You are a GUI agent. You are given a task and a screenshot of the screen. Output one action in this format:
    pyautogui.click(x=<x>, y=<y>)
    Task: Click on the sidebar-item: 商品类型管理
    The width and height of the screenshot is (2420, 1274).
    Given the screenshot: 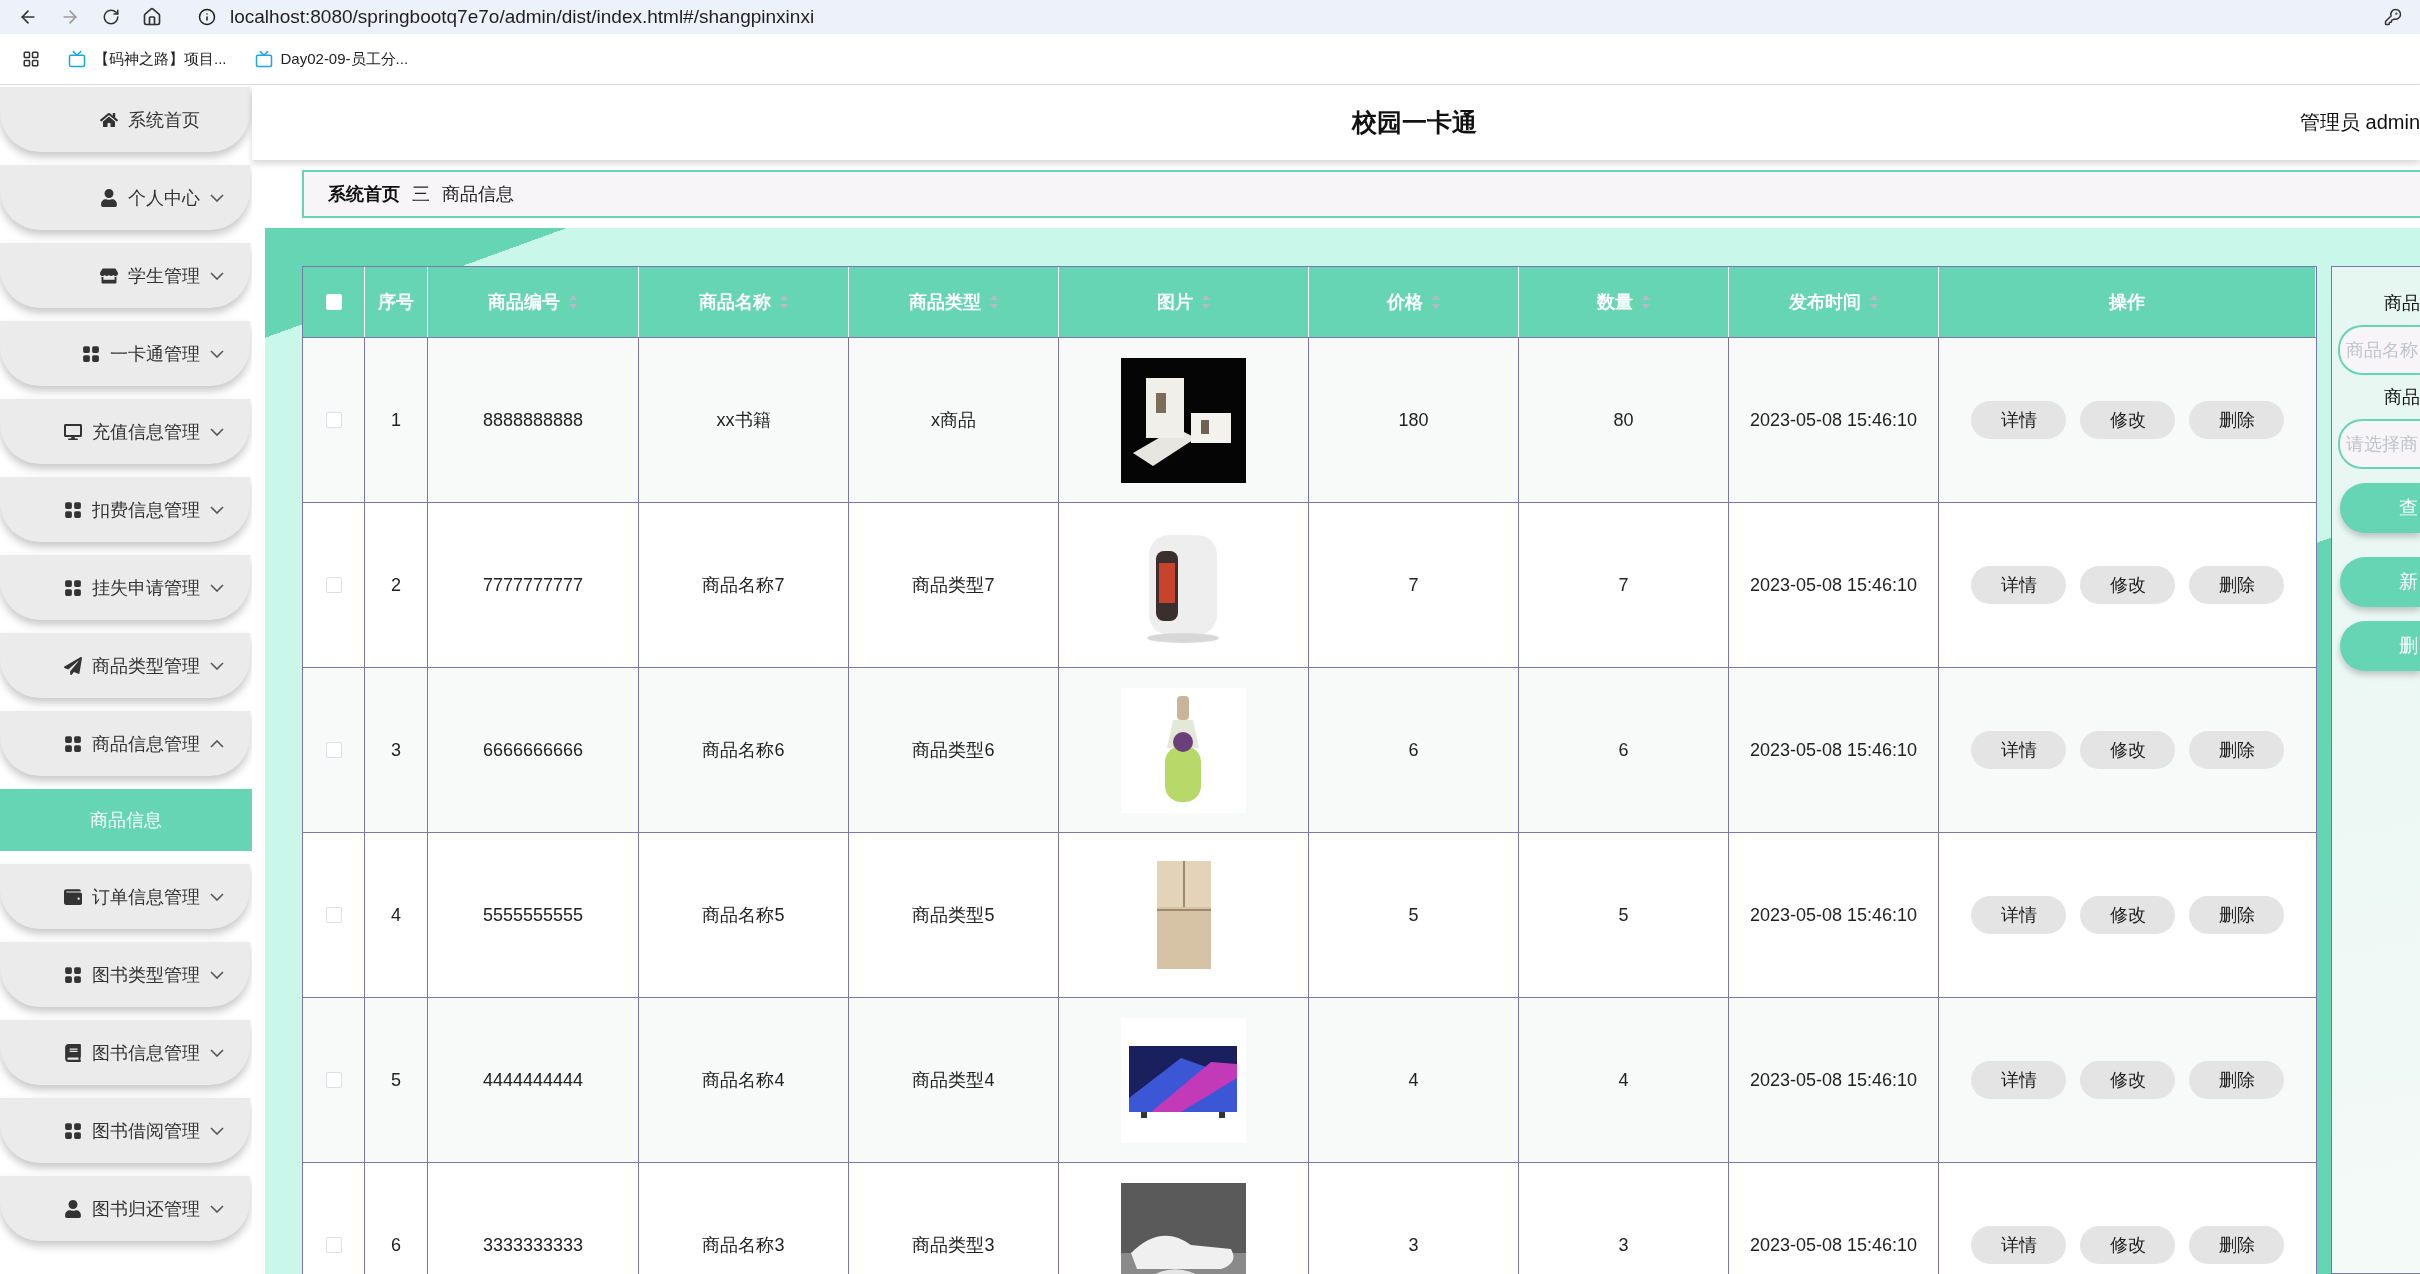 What is the action you would take?
    pyautogui.click(x=125, y=665)
    